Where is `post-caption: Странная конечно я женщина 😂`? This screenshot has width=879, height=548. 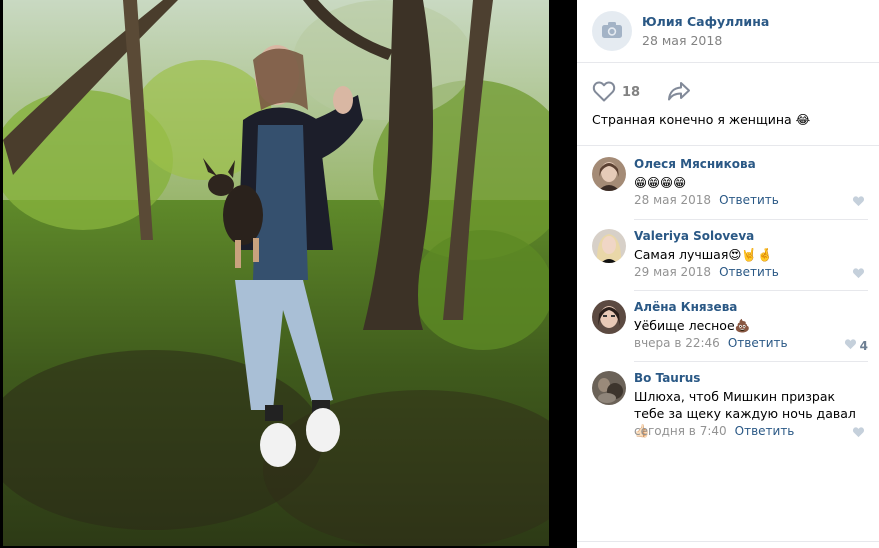 post-caption: Странная конечно я женщина 😂 is located at coordinates (701, 119).